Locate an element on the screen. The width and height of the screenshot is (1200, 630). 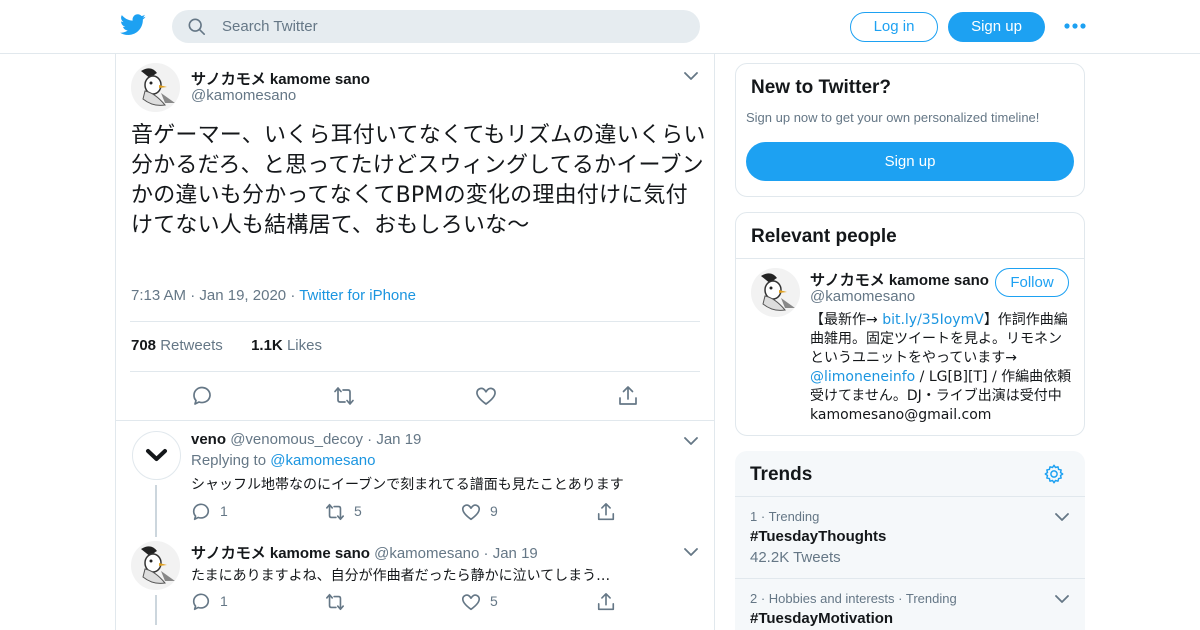
likes-count: 1.1K is located at coordinates (267, 345).